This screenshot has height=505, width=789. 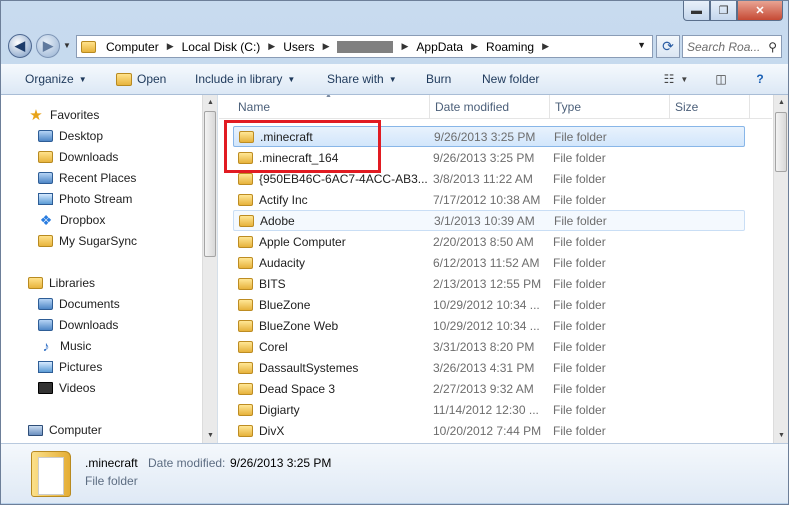 I want to click on computer-icon, so click(x=35, y=430).